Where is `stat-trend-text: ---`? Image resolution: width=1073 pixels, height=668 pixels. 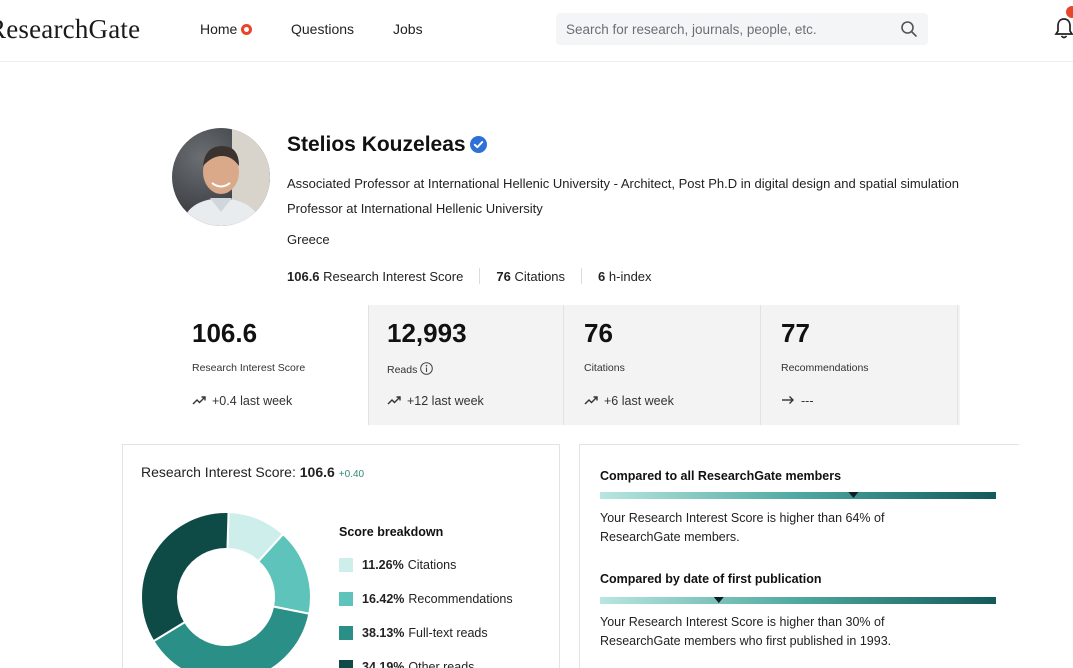 stat-trend-text: --- is located at coordinates (807, 401).